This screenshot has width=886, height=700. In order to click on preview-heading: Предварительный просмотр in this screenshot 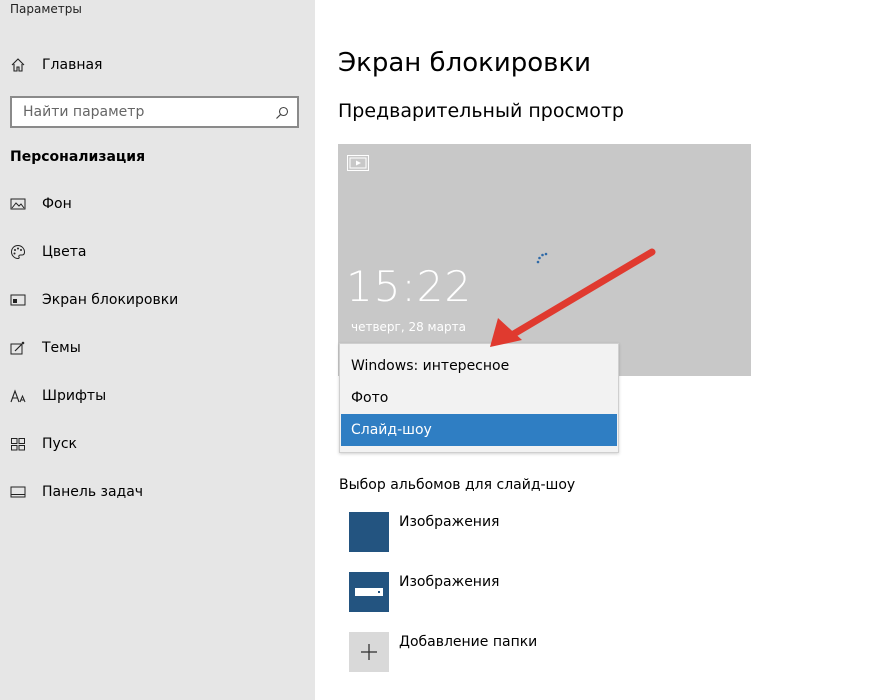, I will do `click(481, 111)`.